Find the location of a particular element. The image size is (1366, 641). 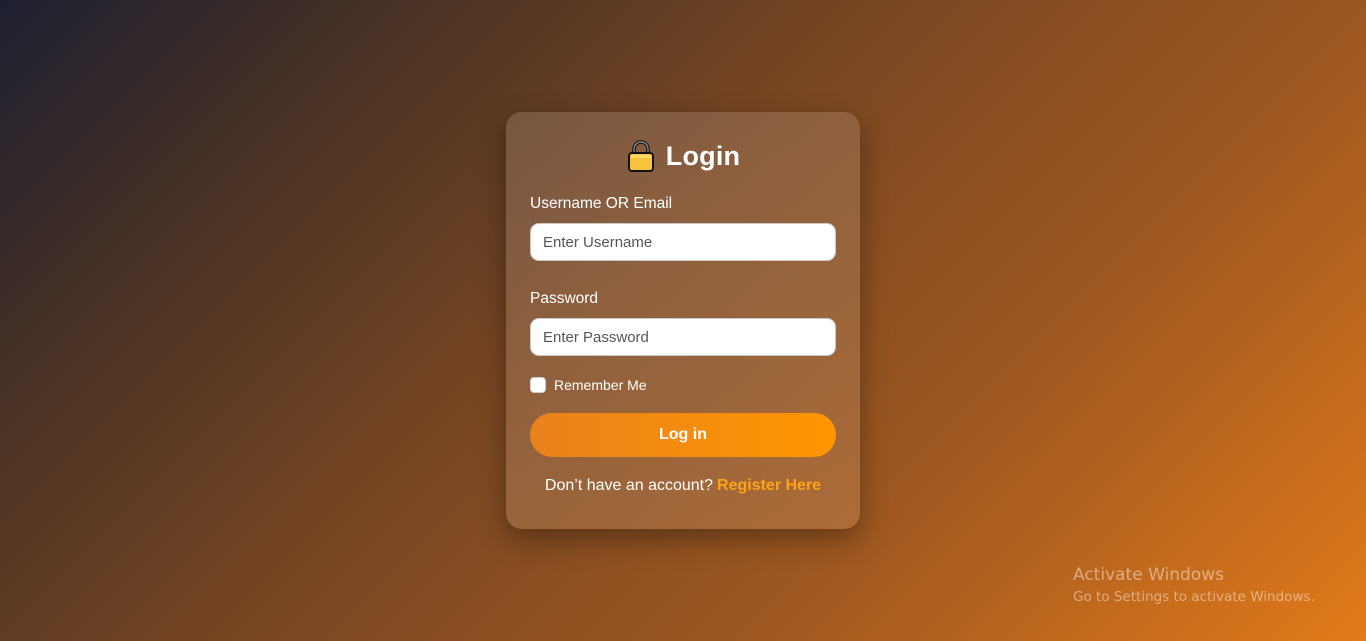

username-input is located at coordinates (683, 242).